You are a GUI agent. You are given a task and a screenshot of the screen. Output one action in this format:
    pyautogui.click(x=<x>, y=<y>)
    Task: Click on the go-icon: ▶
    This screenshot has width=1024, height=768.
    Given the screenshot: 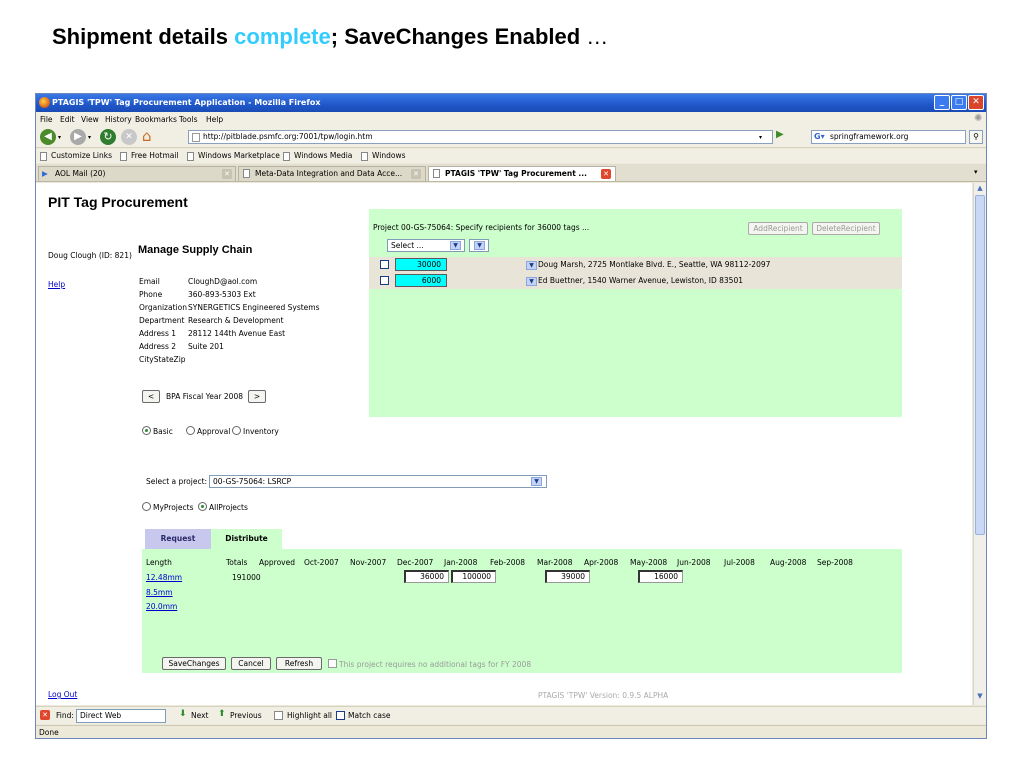 What is the action you would take?
    pyautogui.click(x=780, y=134)
    